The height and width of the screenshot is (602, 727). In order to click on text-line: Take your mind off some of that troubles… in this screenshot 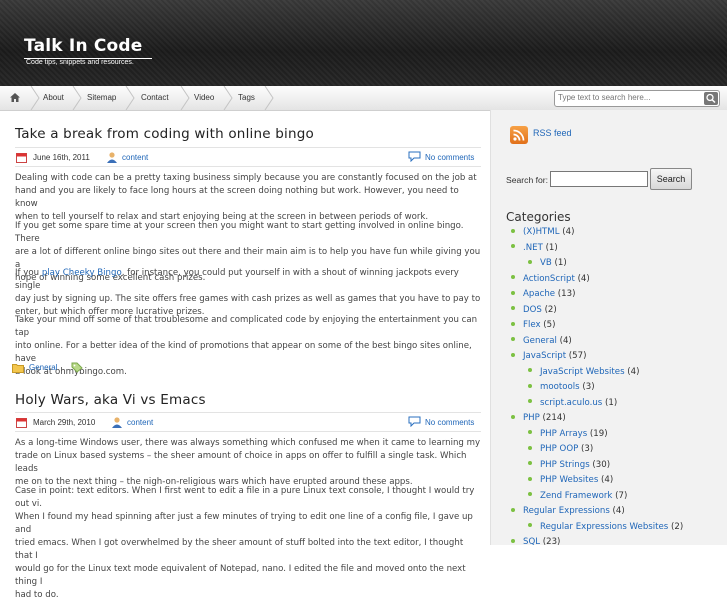, I will do `click(246, 326)`.